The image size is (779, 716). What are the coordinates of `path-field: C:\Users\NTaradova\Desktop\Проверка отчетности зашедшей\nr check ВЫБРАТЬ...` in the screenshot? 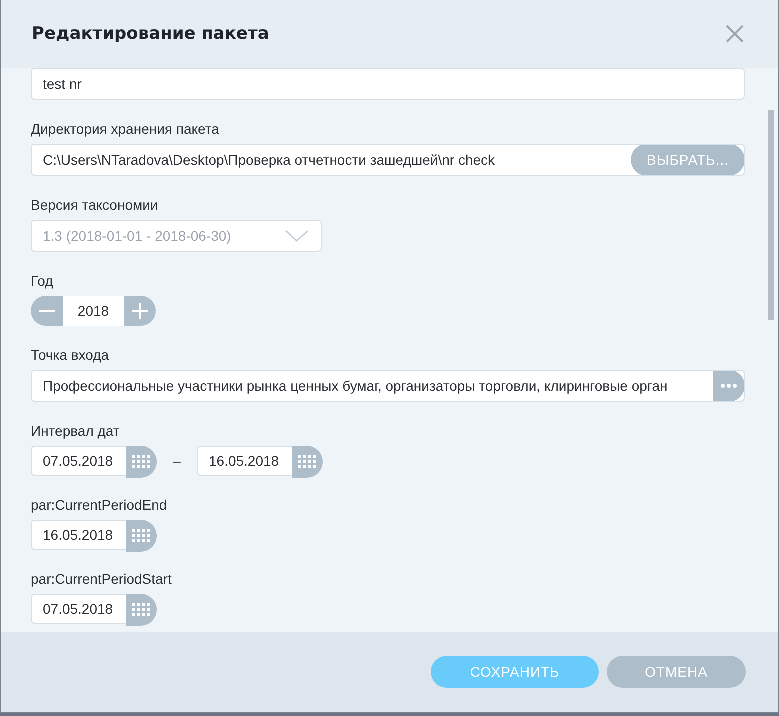 It's located at (388, 160).